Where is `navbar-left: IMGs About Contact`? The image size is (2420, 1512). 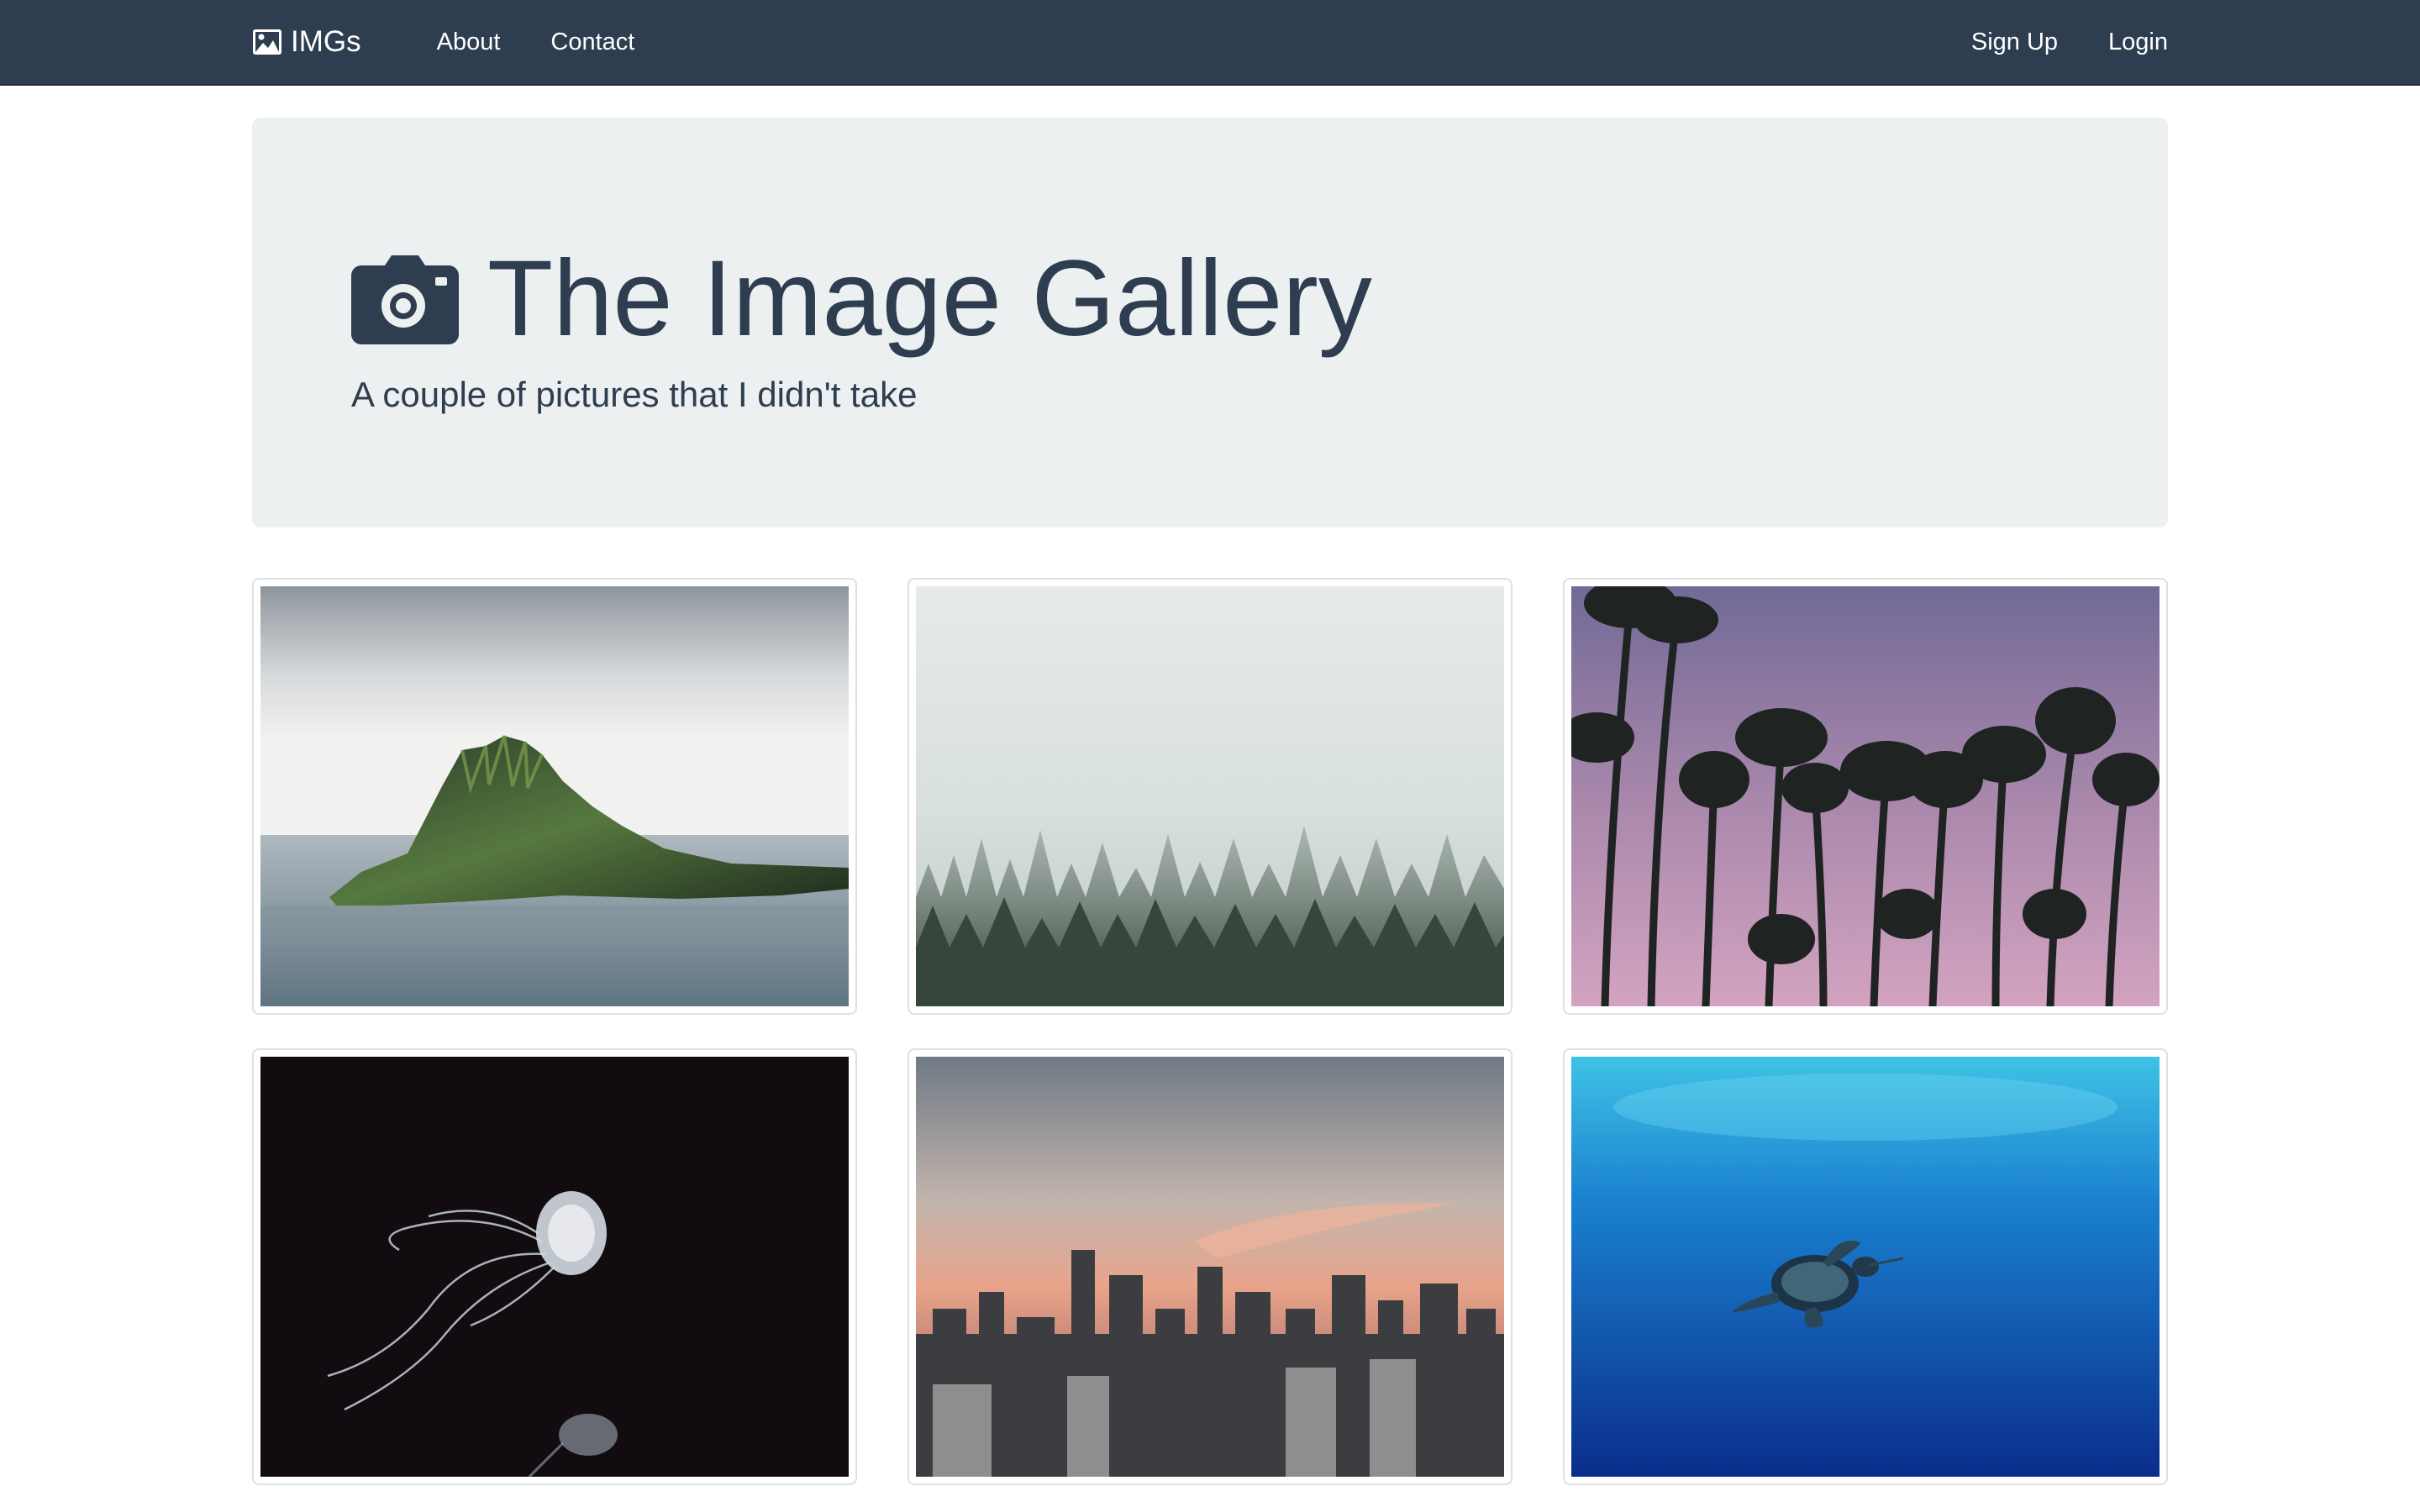 navbar-left: IMGs About Contact is located at coordinates (456, 42).